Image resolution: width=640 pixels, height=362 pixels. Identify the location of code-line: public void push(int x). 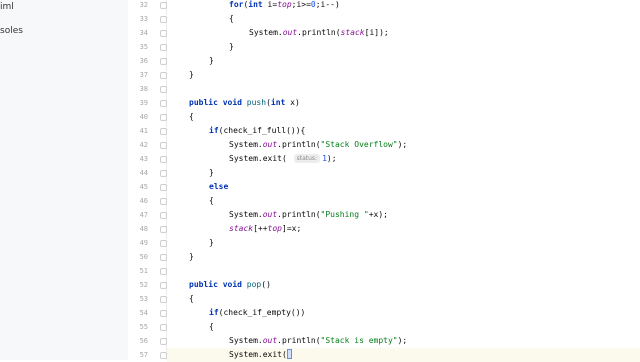
(403, 103).